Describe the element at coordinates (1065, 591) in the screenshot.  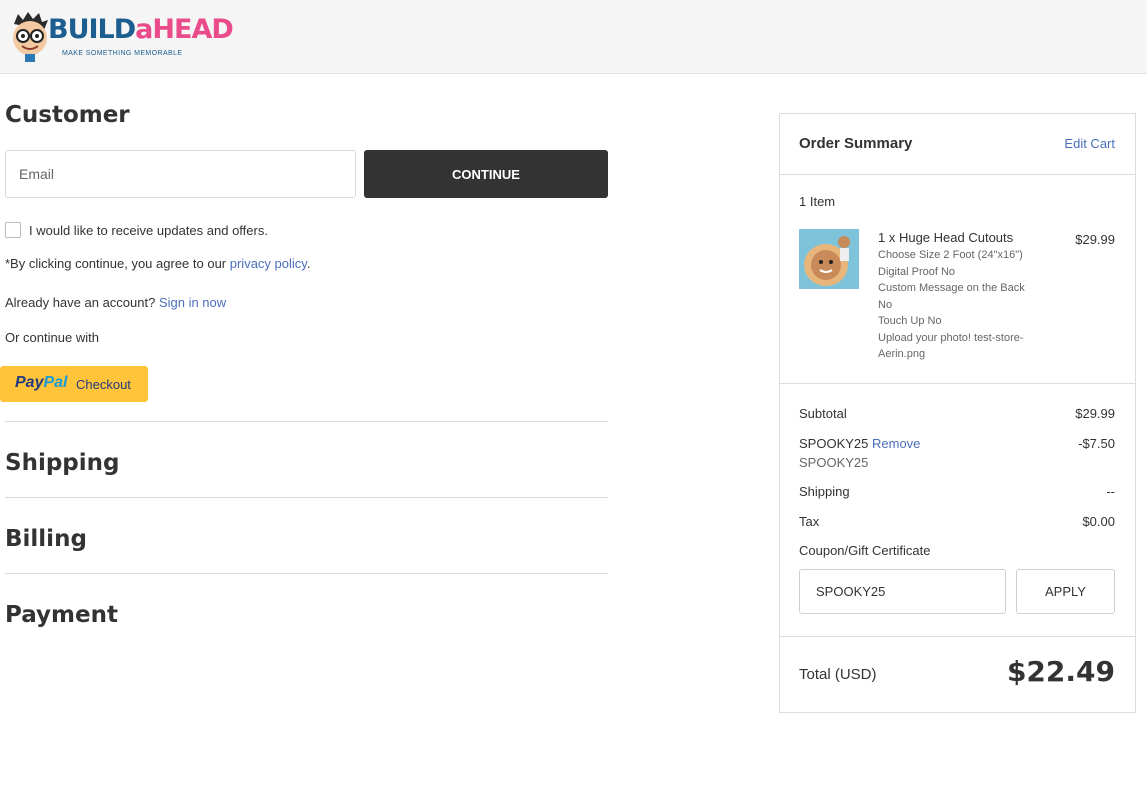
I see `apply-coupon-button: APPLY` at that location.